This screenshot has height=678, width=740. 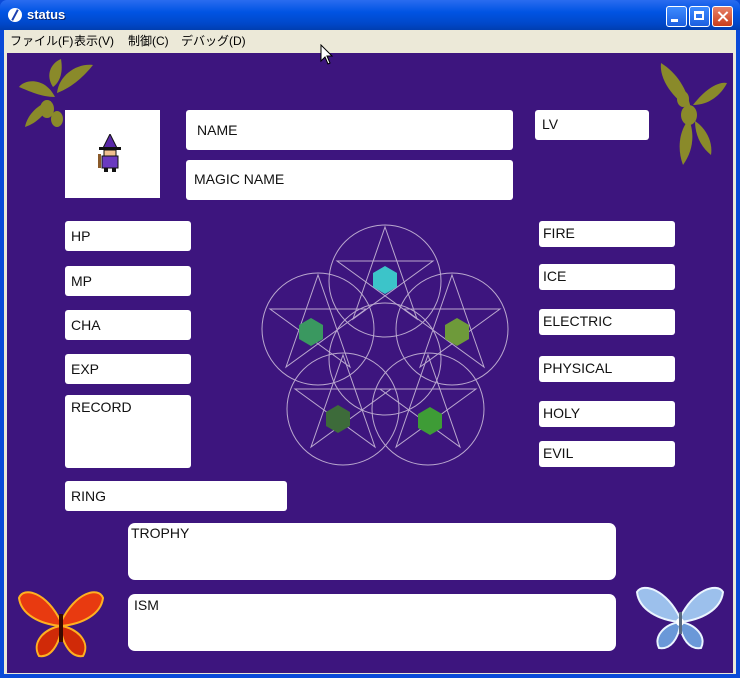 I want to click on fire-field: FIRE, so click(x=607, y=234).